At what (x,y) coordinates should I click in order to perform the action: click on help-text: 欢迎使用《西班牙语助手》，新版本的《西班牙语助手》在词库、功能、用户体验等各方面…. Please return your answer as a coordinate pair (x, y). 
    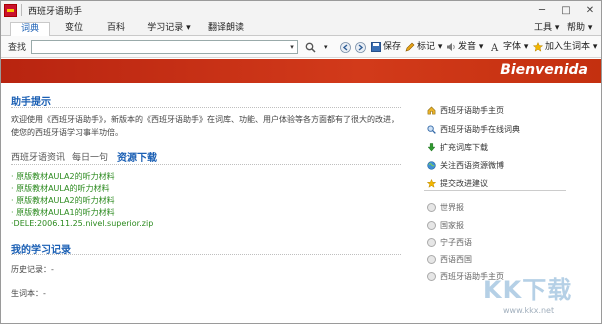
    Looking at the image, I should click on (205, 126).